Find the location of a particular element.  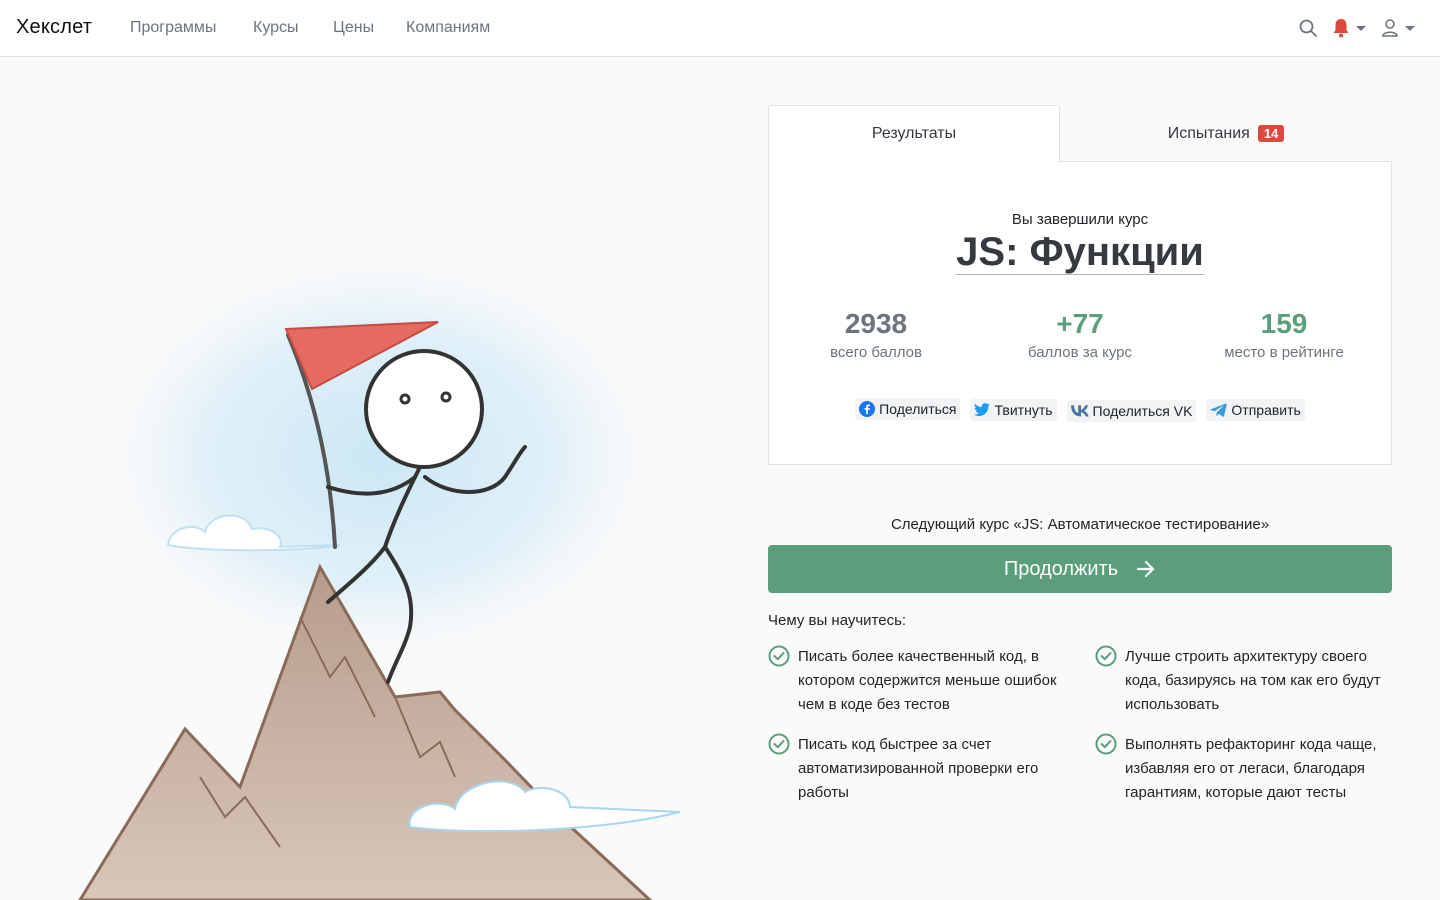

stat-label: место в рейтинге is located at coordinates (1284, 352).